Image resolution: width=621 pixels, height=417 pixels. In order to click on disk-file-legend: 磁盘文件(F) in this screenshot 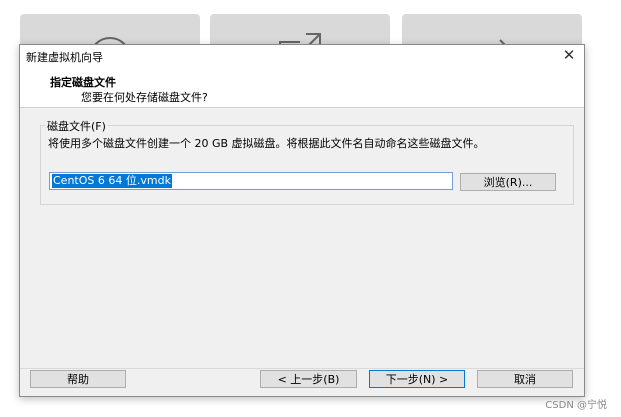, I will do `click(76, 126)`.